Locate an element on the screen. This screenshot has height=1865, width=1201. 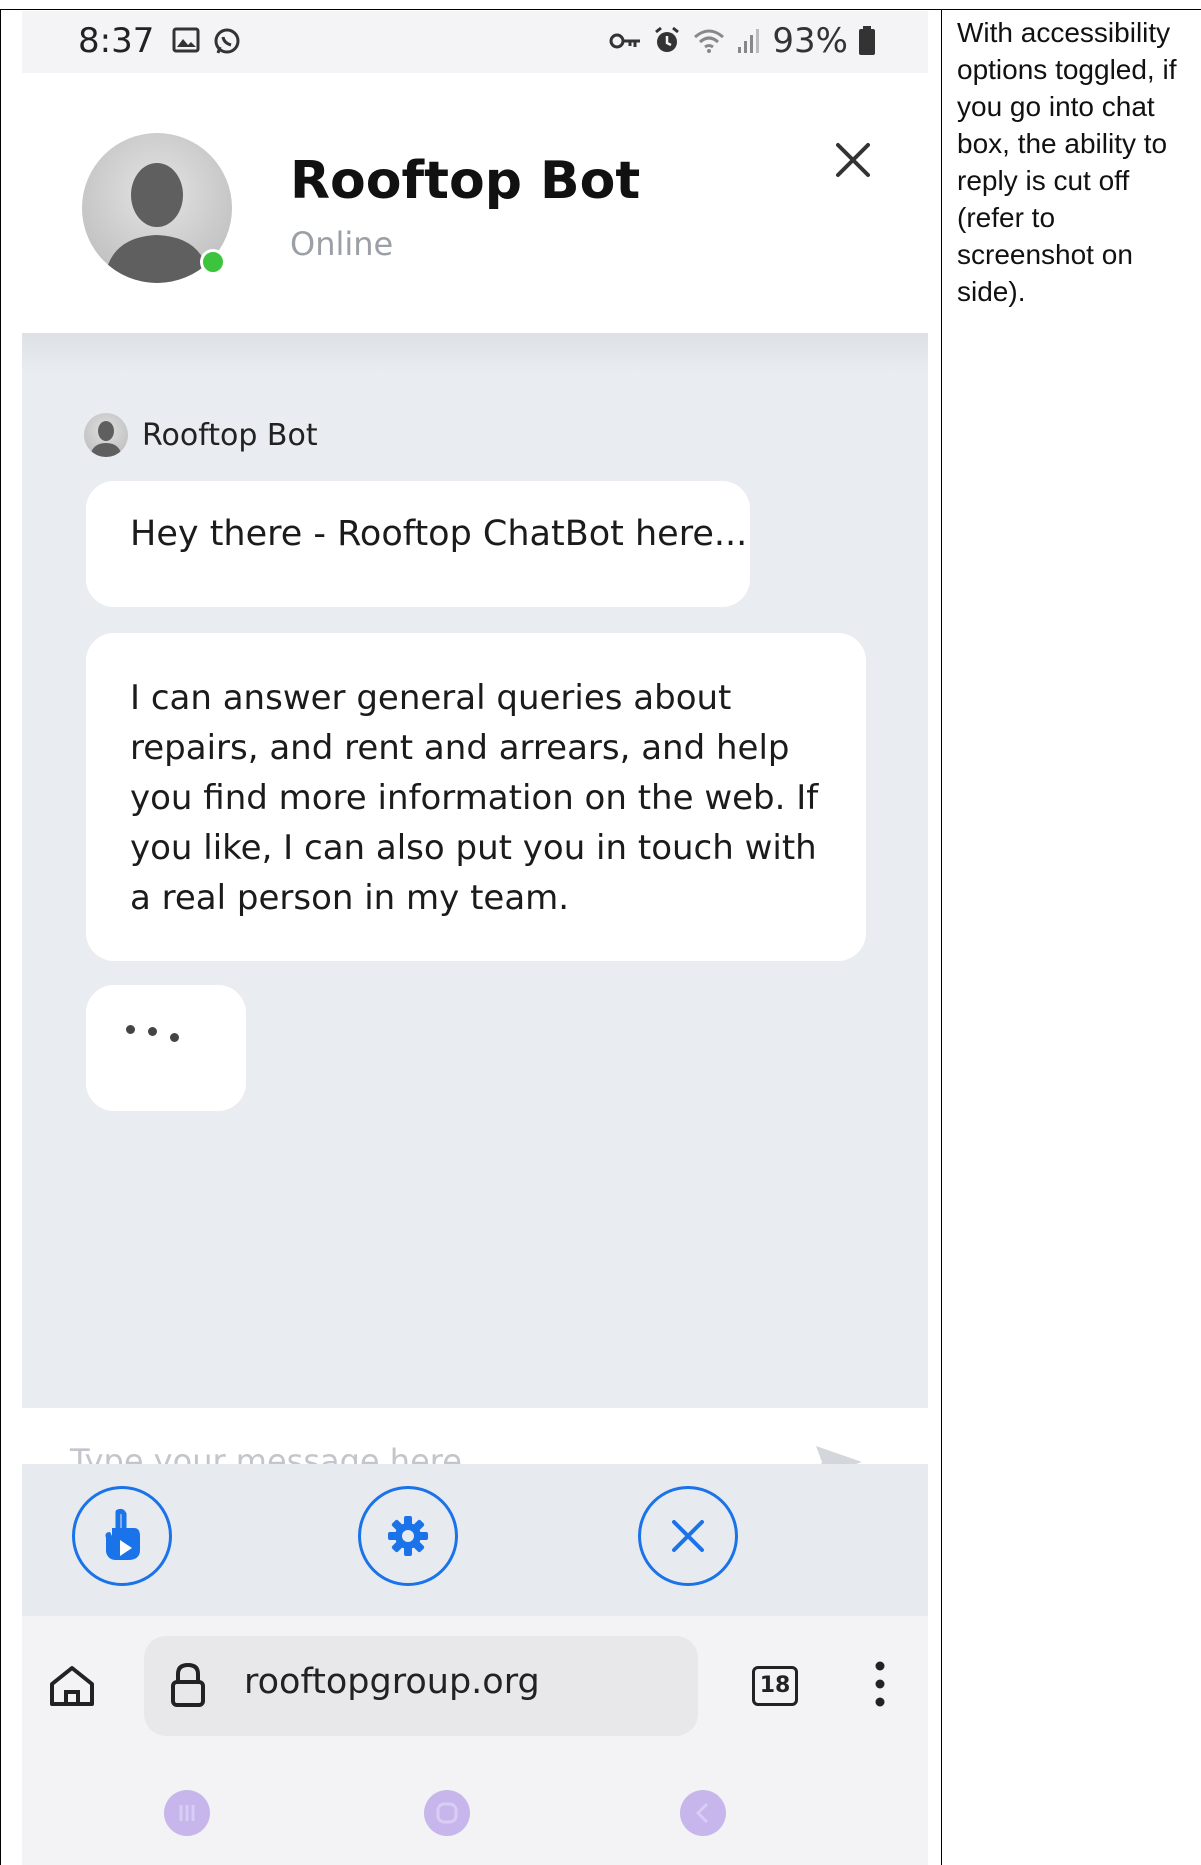
sender-avatar is located at coordinates (106, 435).